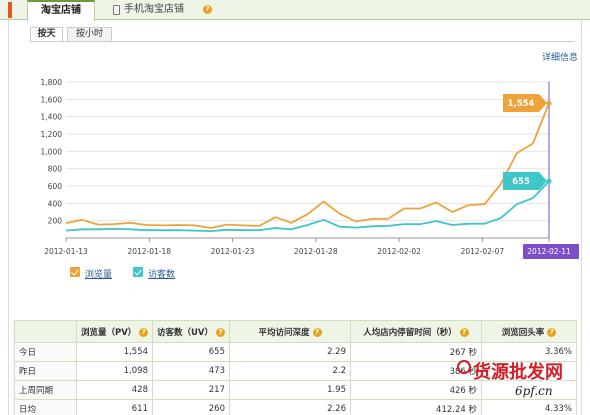  What do you see at coordinates (55, 221) in the screenshot?
I see `y-tick-label: 200` at bounding box center [55, 221].